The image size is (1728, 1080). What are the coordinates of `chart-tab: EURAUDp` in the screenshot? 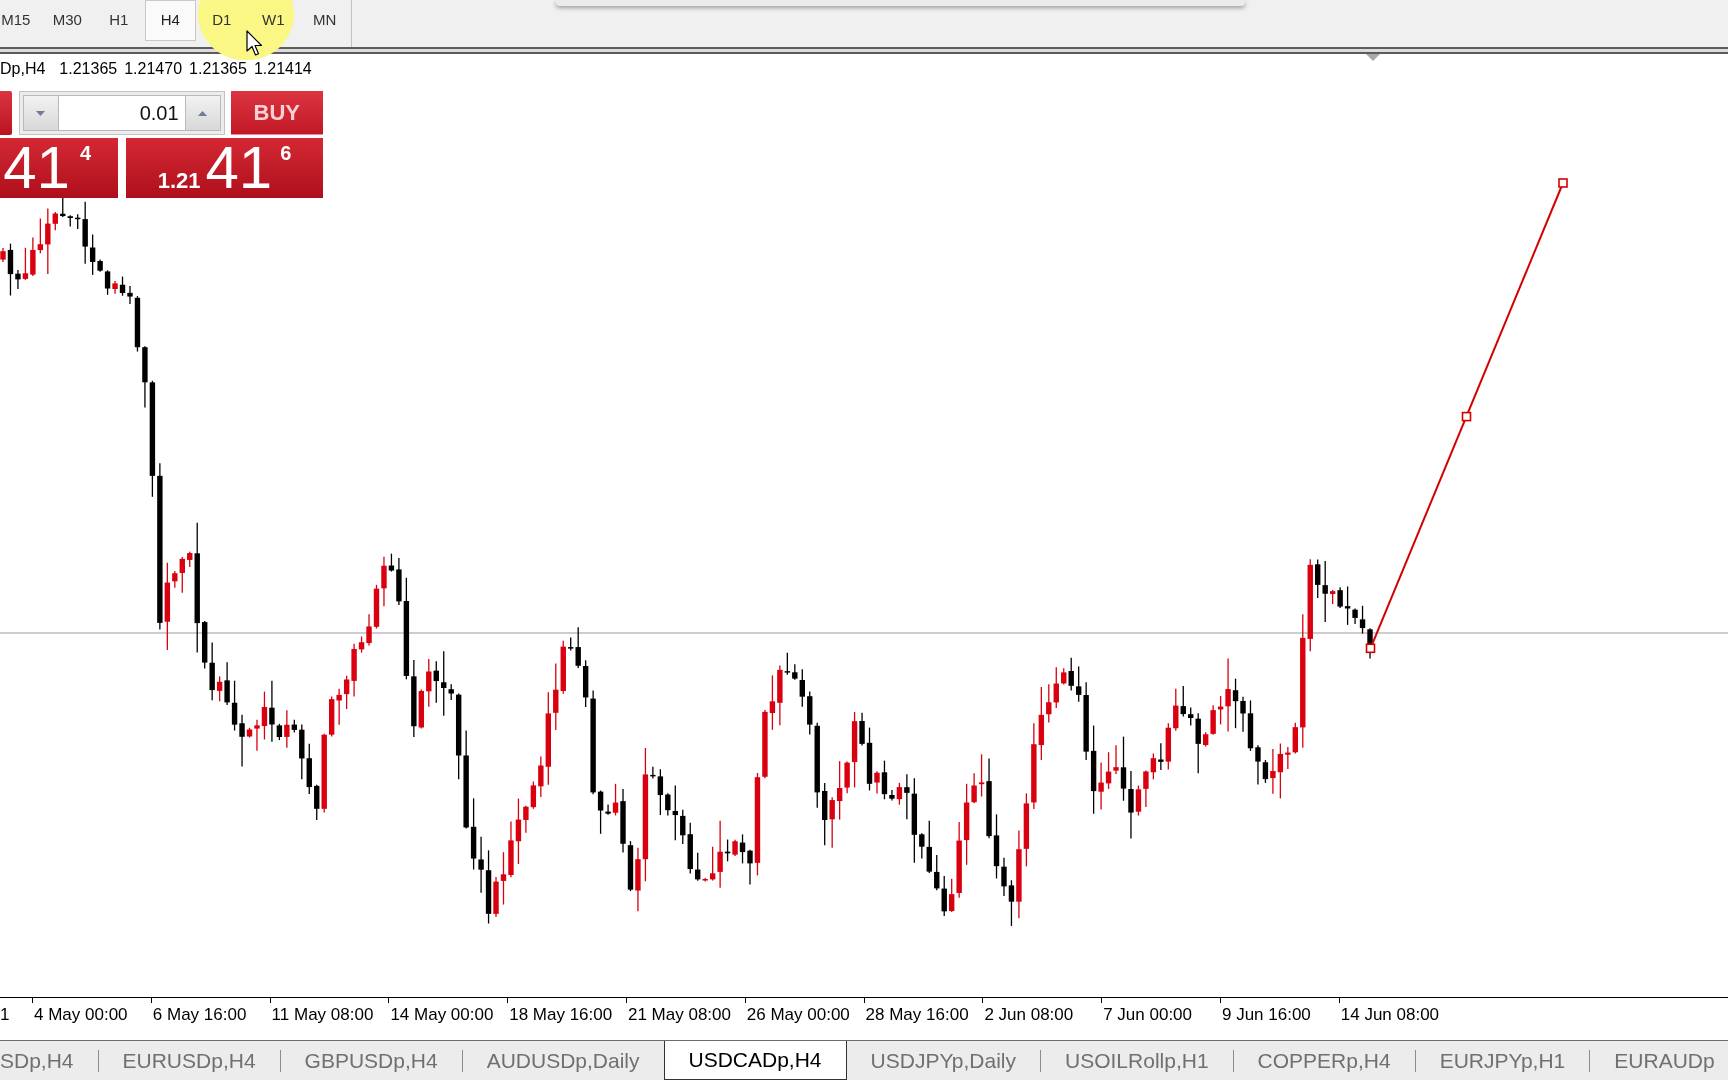 It's located at (1659, 1060).